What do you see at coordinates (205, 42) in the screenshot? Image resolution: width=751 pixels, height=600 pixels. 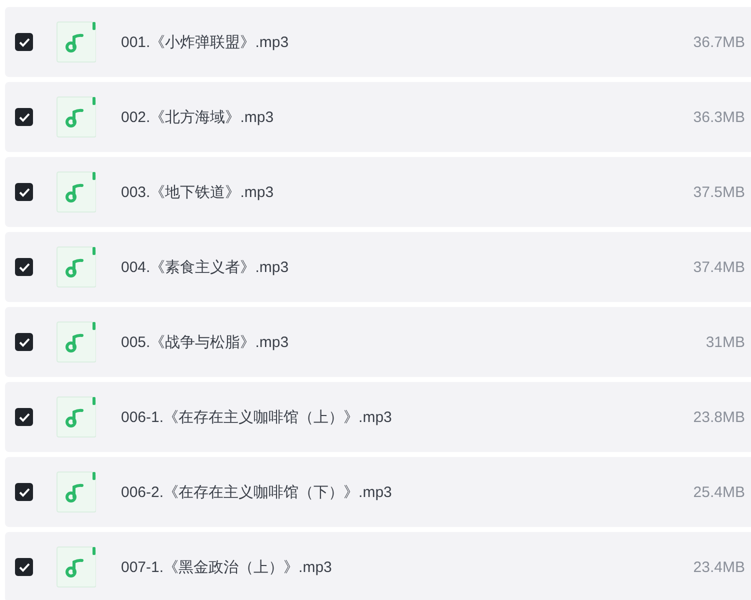 I see `file-name: 001.《小炸弹联盟》.mp3` at bounding box center [205, 42].